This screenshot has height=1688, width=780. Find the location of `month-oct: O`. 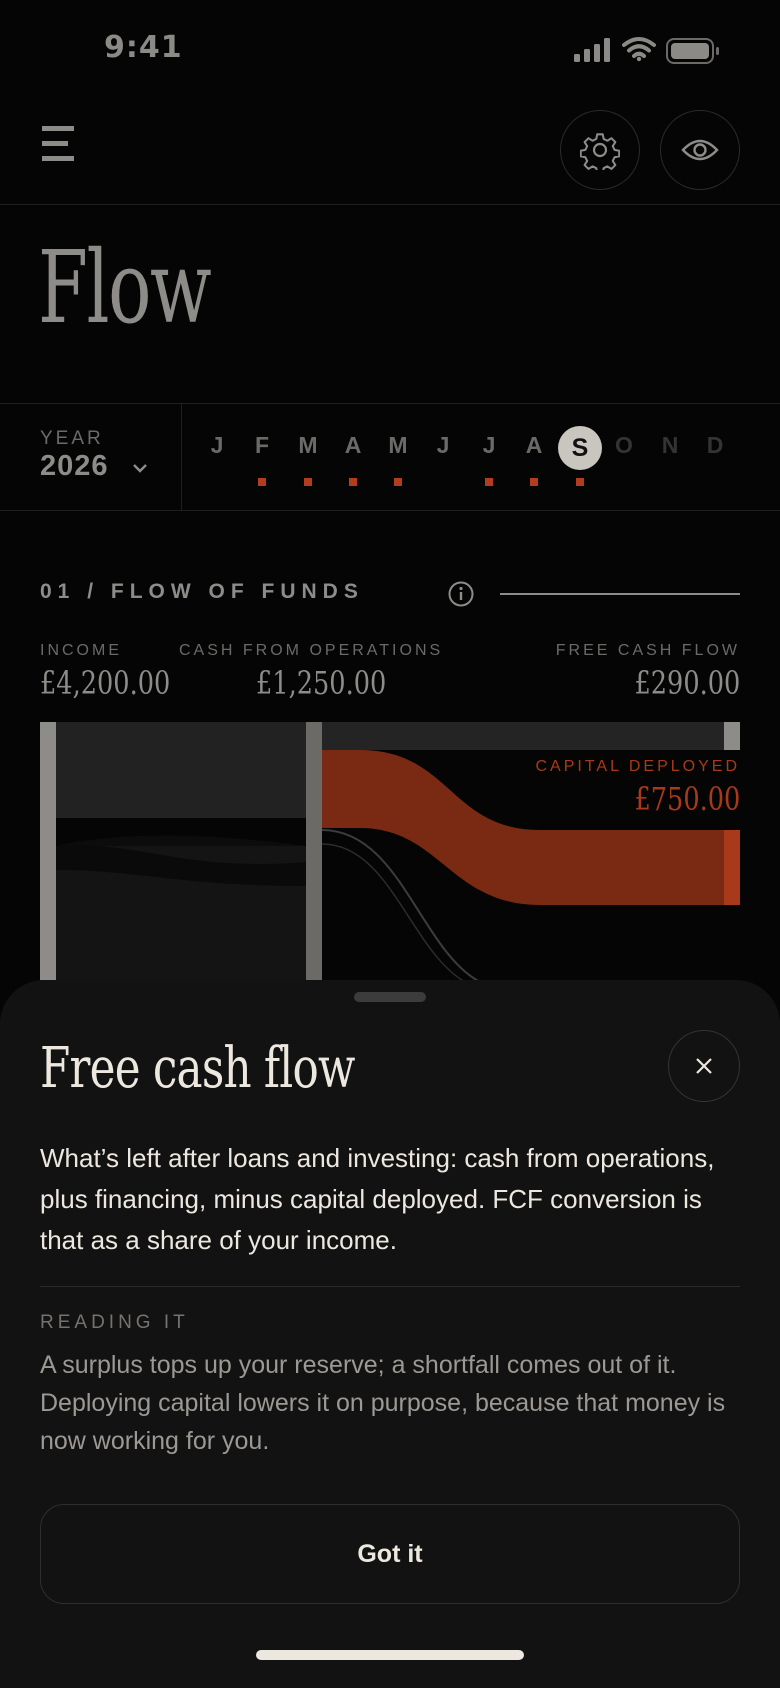

month-oct: O is located at coordinates (624, 445).